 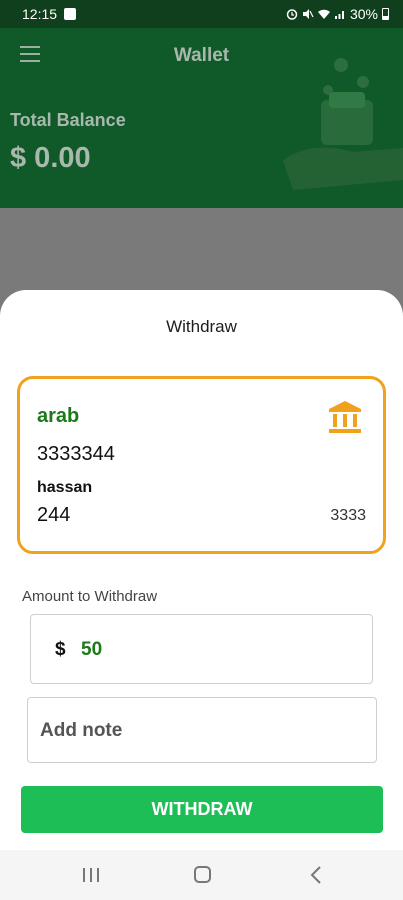 I want to click on amount-input: $ 50, so click(x=201, y=649).